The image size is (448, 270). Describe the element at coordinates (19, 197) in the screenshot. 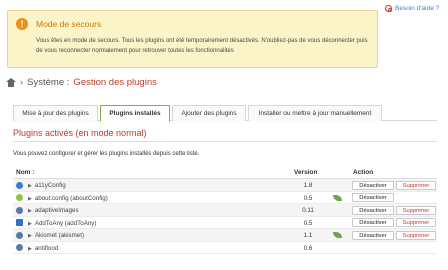

I see `gear-icon` at that location.